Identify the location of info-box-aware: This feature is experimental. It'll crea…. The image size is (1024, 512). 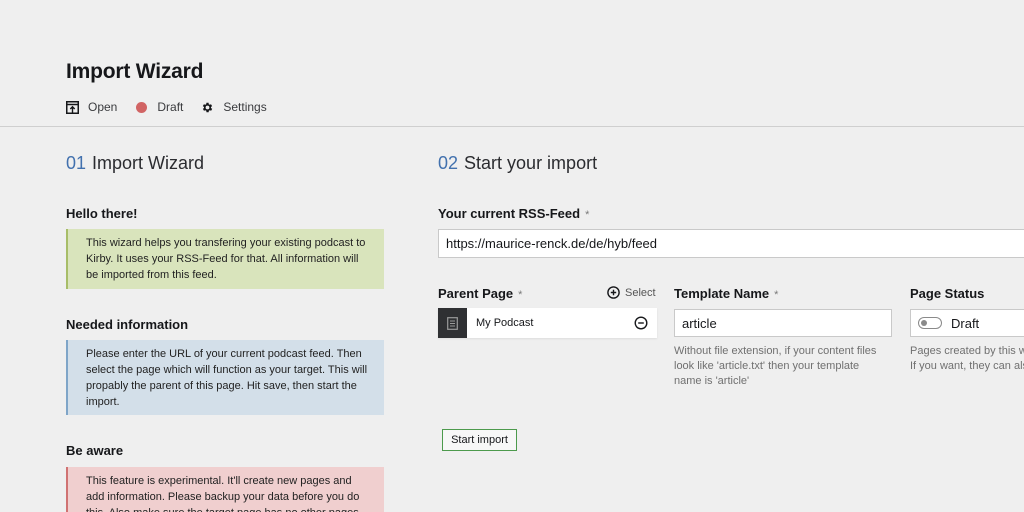
(225, 489).